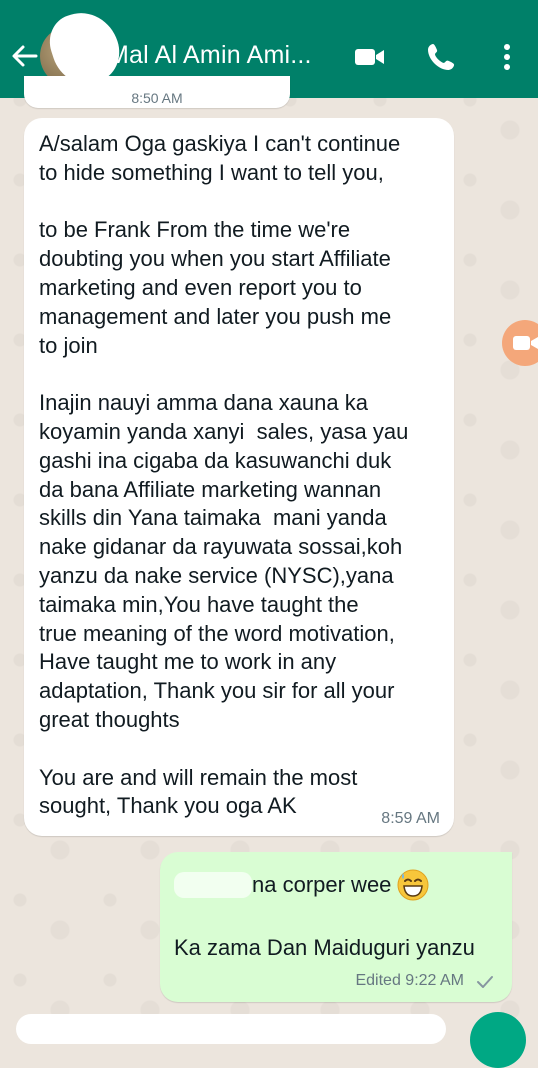  What do you see at coordinates (441, 57) in the screenshot?
I see `phone-icon` at bounding box center [441, 57].